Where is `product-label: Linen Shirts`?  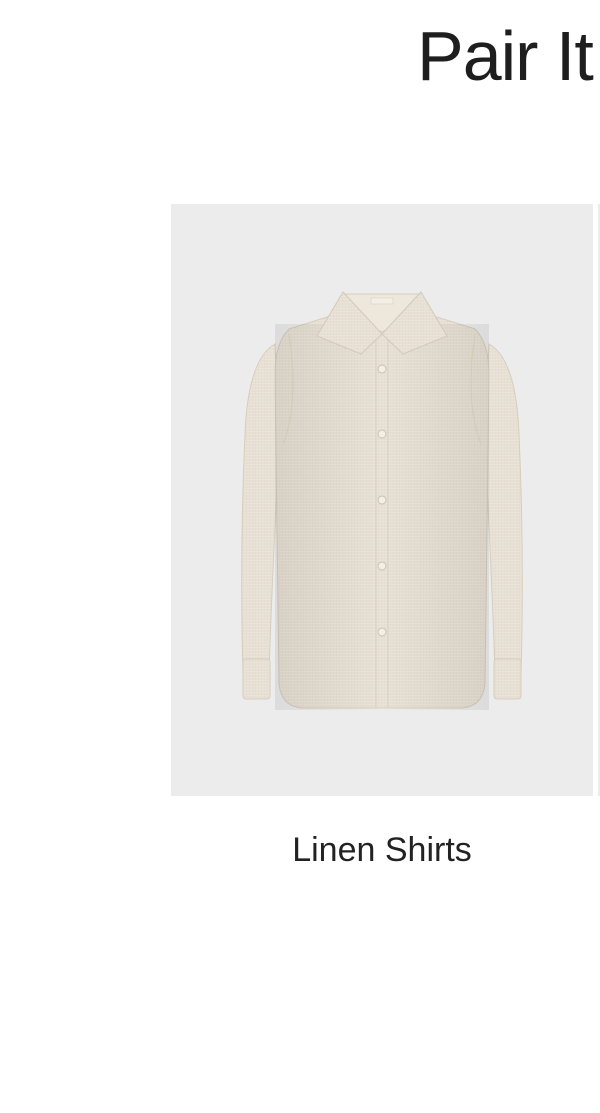 product-label: Linen Shirts is located at coordinates (382, 850).